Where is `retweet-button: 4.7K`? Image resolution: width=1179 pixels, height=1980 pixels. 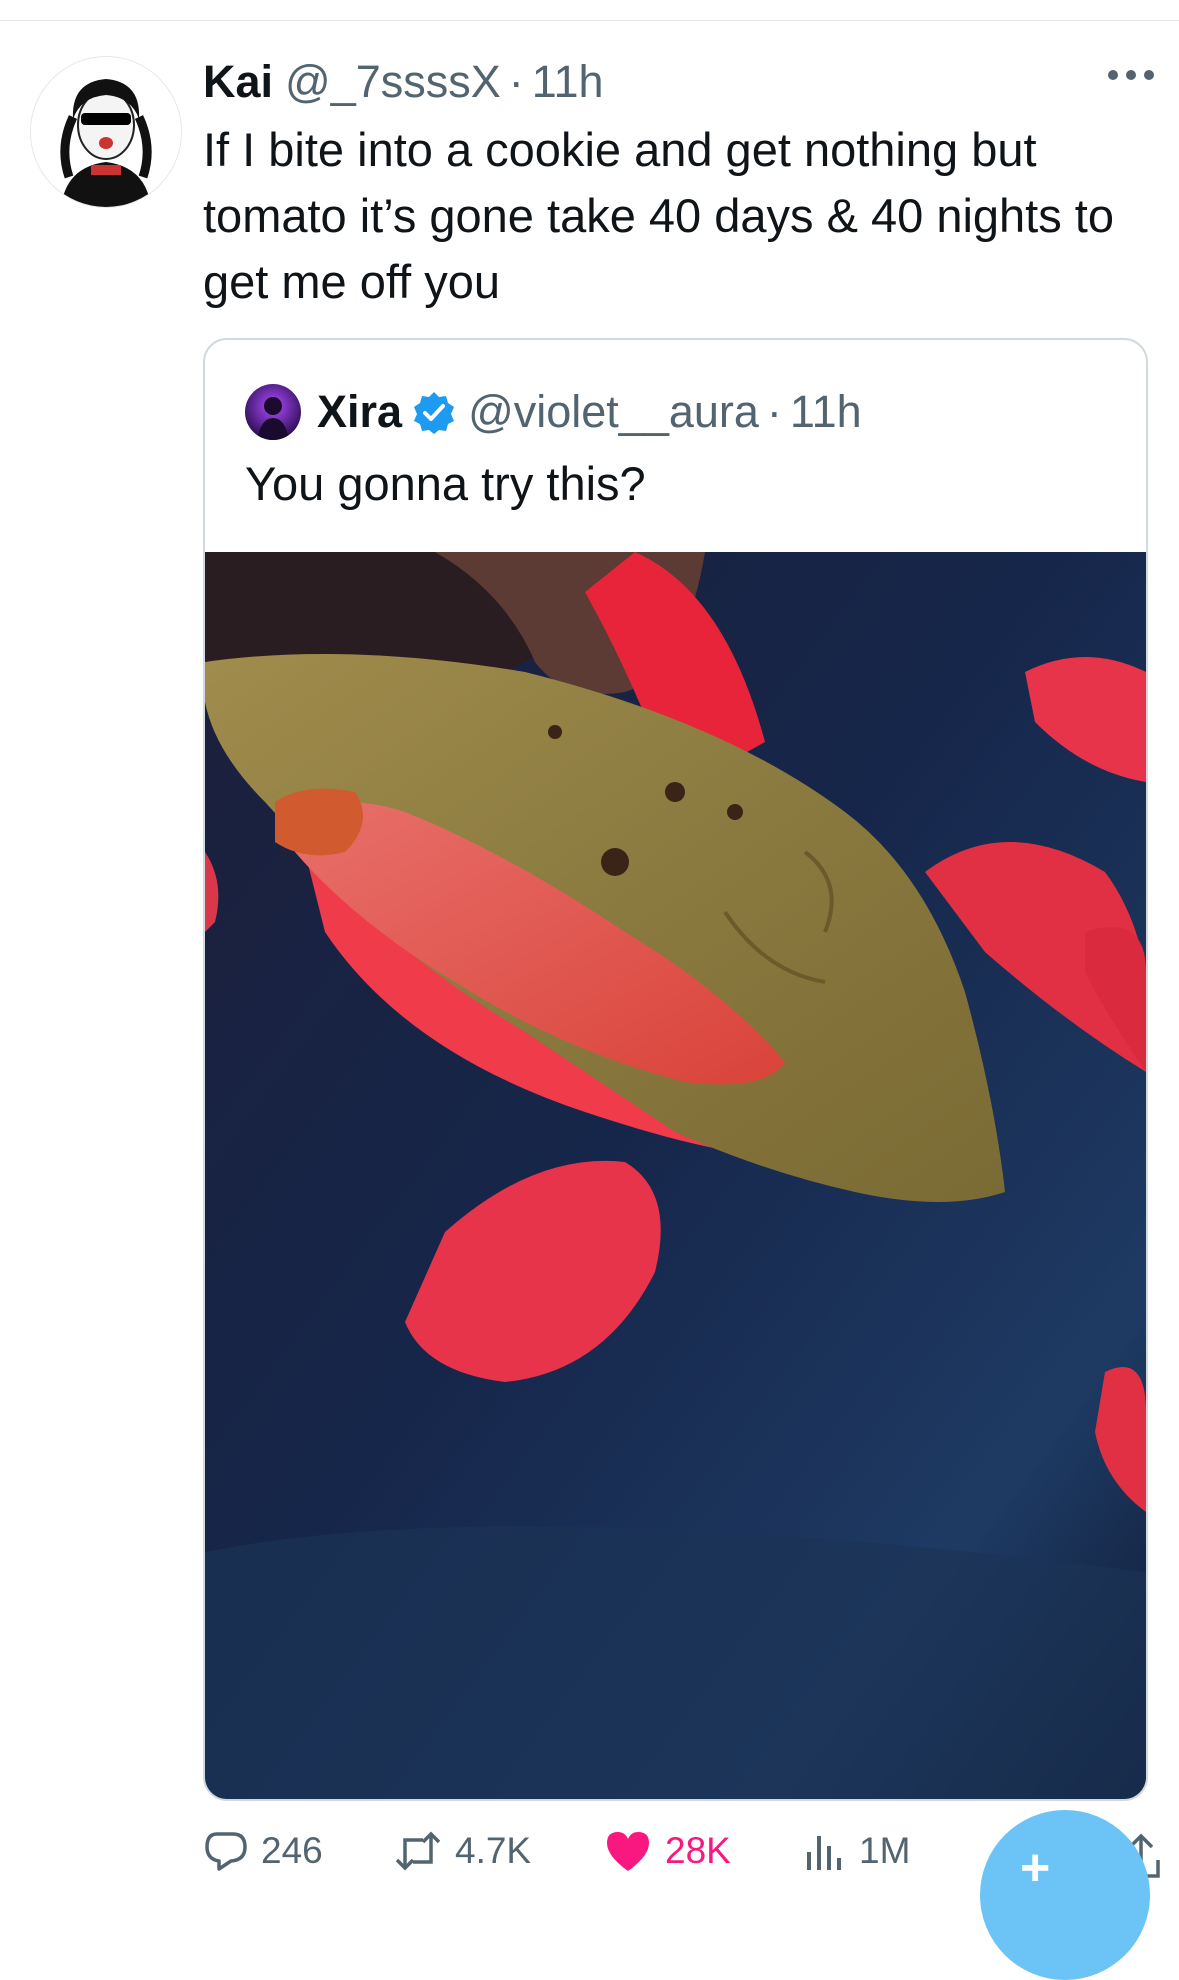
retweet-button: 4.7K is located at coordinates (462, 1851).